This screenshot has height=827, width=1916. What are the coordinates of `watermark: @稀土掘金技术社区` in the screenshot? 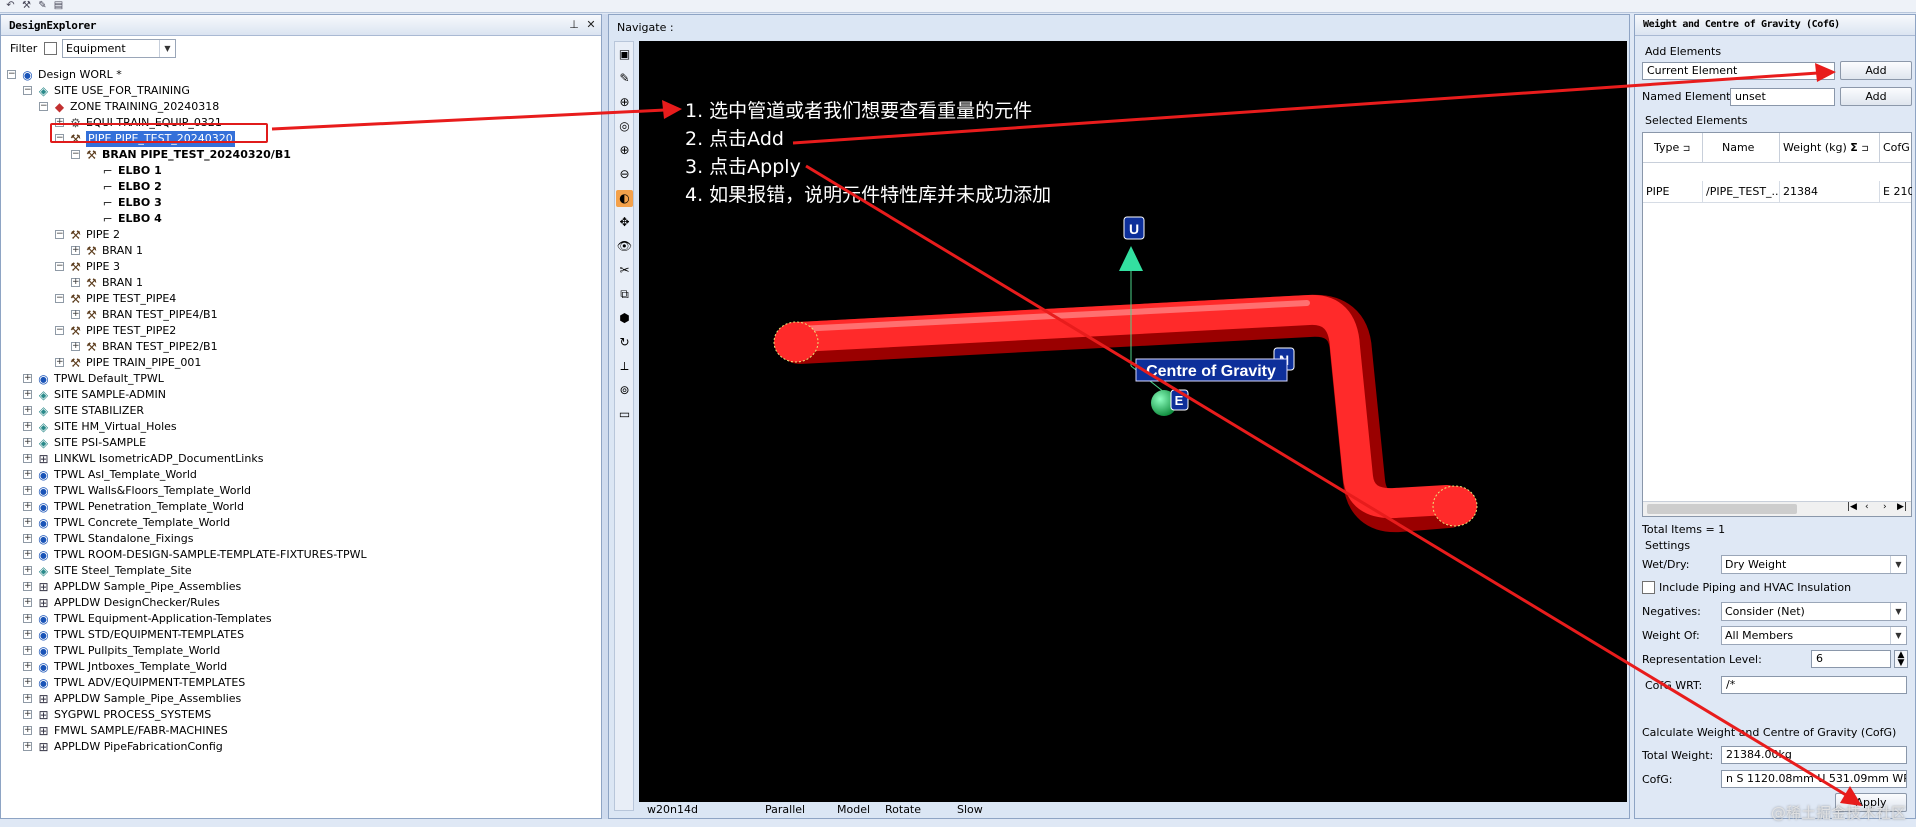 It's located at (1838, 813).